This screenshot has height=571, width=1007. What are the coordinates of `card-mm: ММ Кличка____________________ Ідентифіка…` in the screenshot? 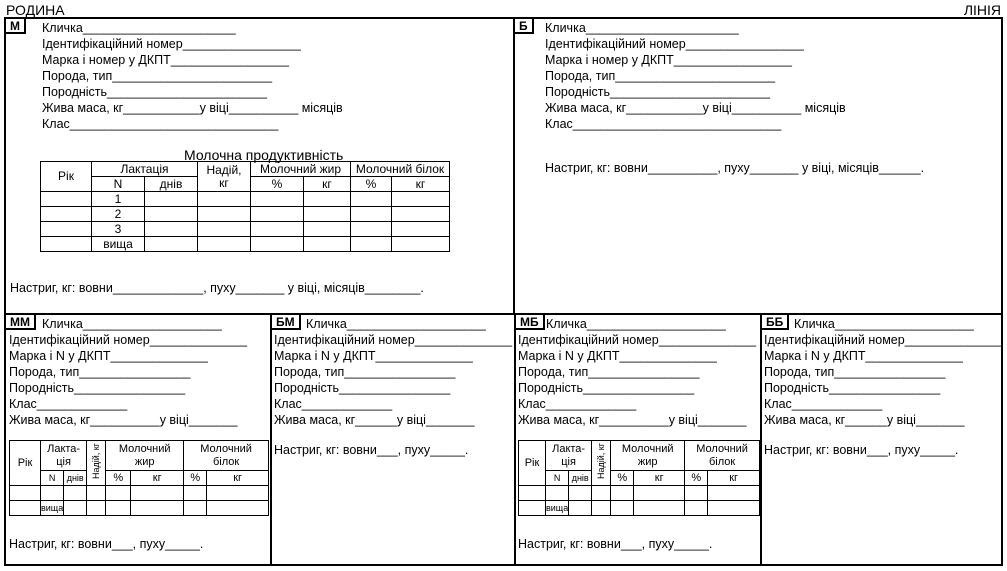 It's located at (138, 439).